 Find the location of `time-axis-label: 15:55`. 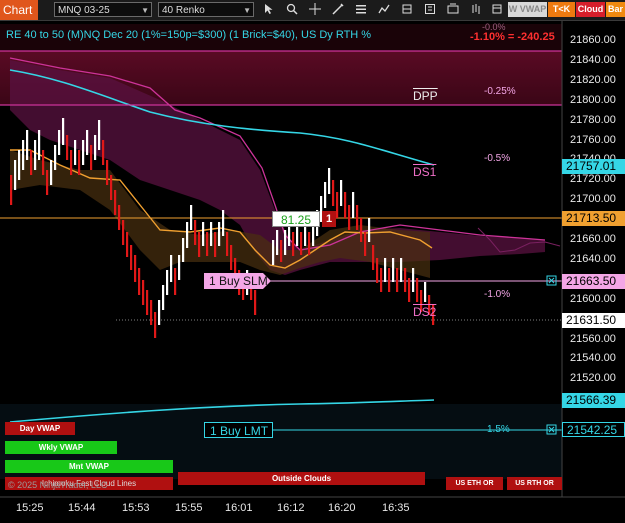

time-axis-label: 15:55 is located at coordinates (189, 508).